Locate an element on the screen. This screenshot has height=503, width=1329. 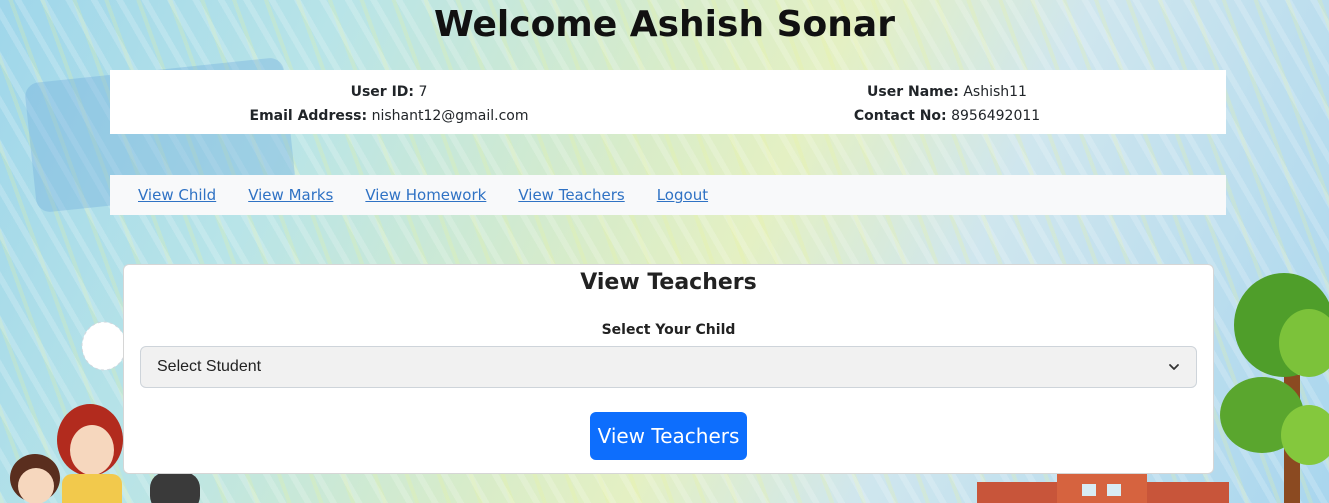
contact-row: Contact No: 8956492011 is located at coordinates (947, 116).